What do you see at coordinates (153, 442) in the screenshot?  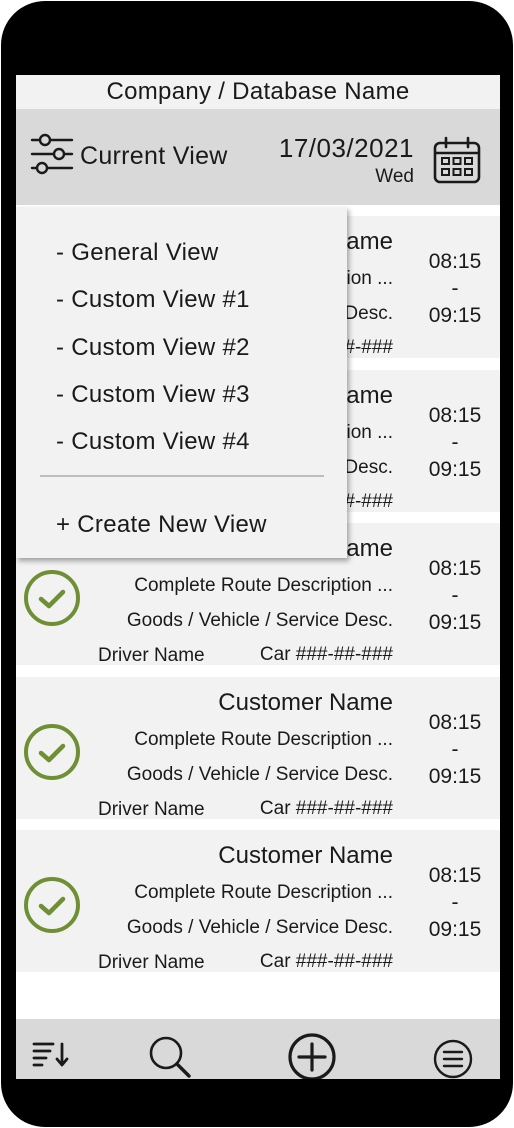 I see `menu-item-custom-view-4: - Custom View #4` at bounding box center [153, 442].